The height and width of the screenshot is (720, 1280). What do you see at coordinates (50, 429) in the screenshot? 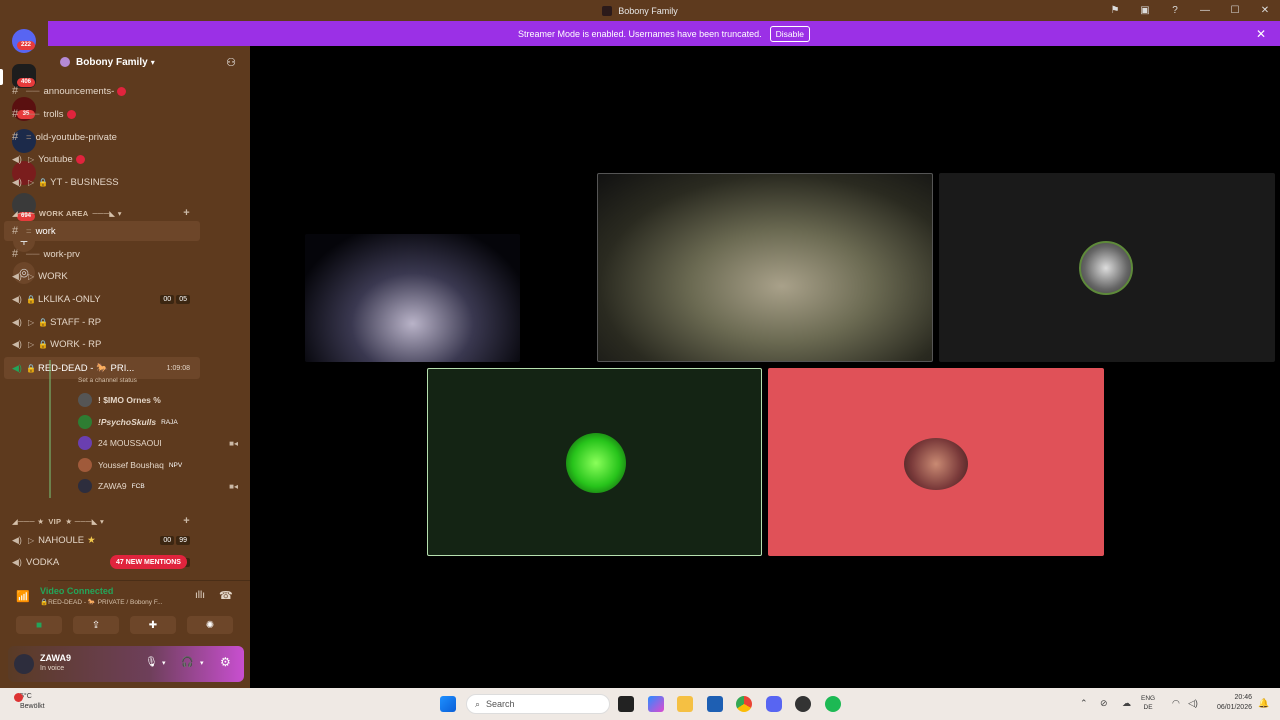
I see `voice-connection-line` at bounding box center [50, 429].